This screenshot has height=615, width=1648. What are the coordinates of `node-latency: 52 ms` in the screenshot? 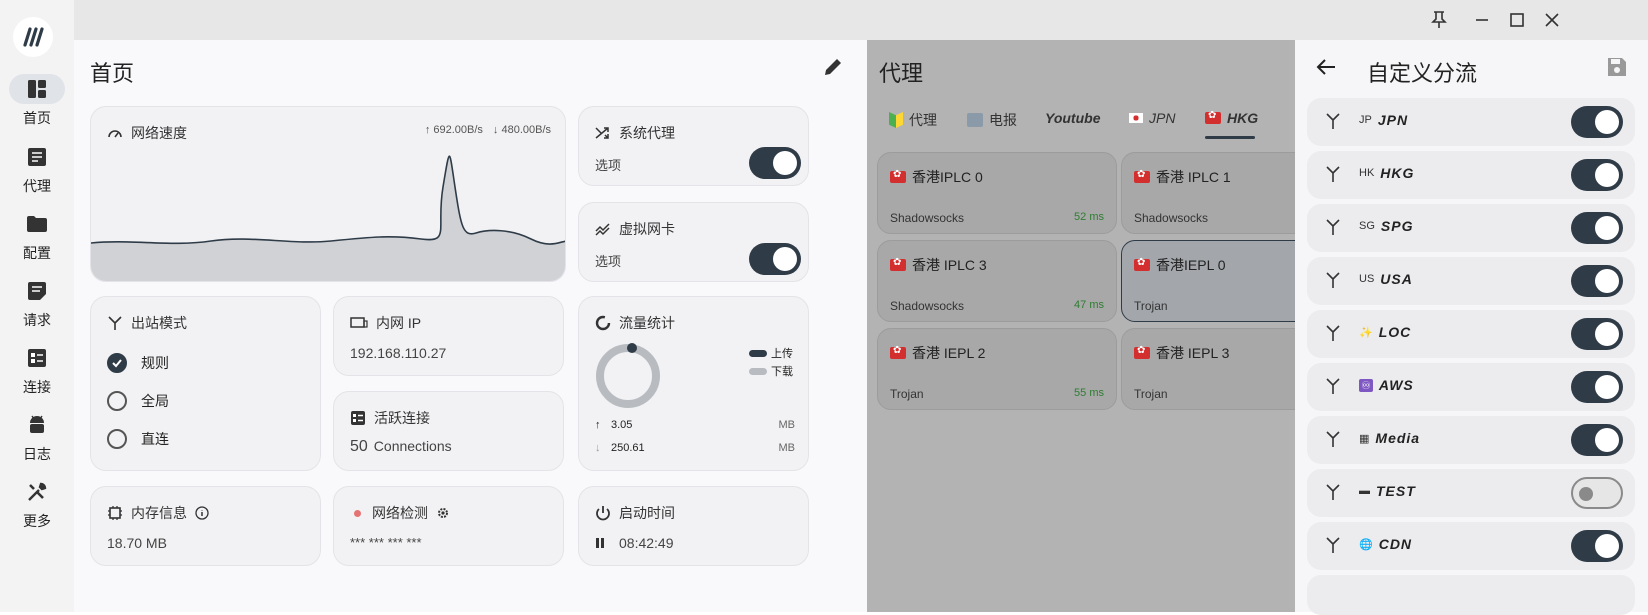 It's located at (1089, 217).